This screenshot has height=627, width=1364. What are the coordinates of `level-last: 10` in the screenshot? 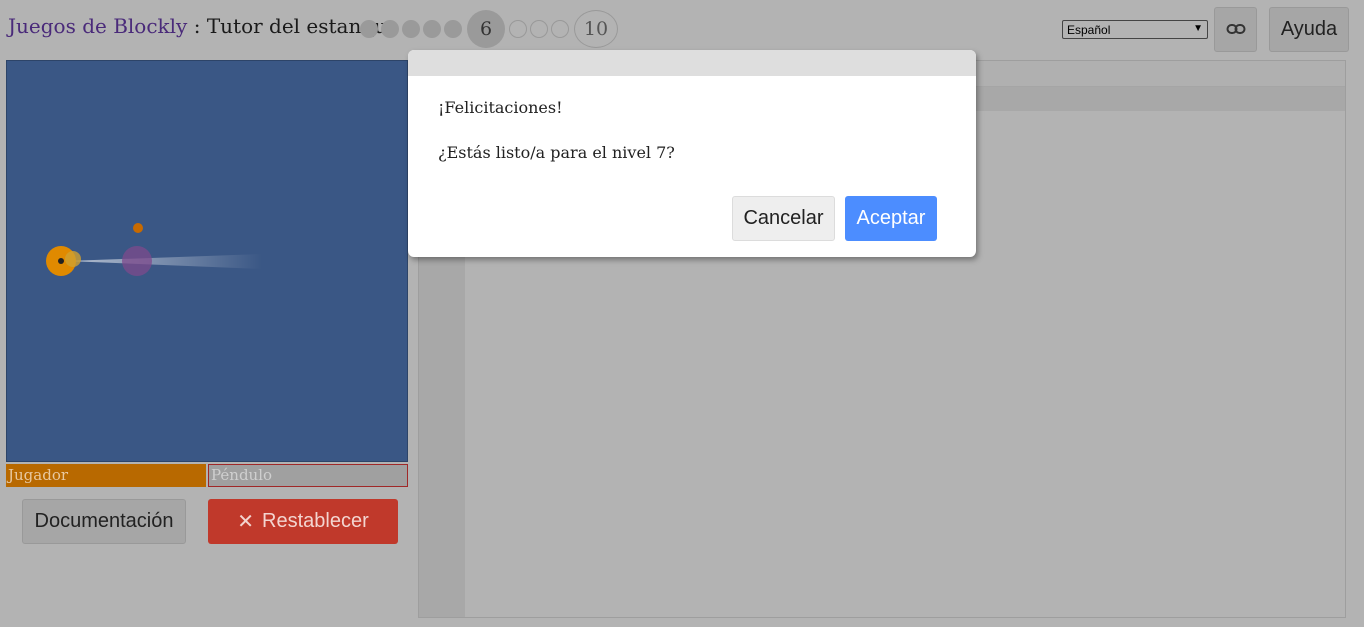 It's located at (596, 29).